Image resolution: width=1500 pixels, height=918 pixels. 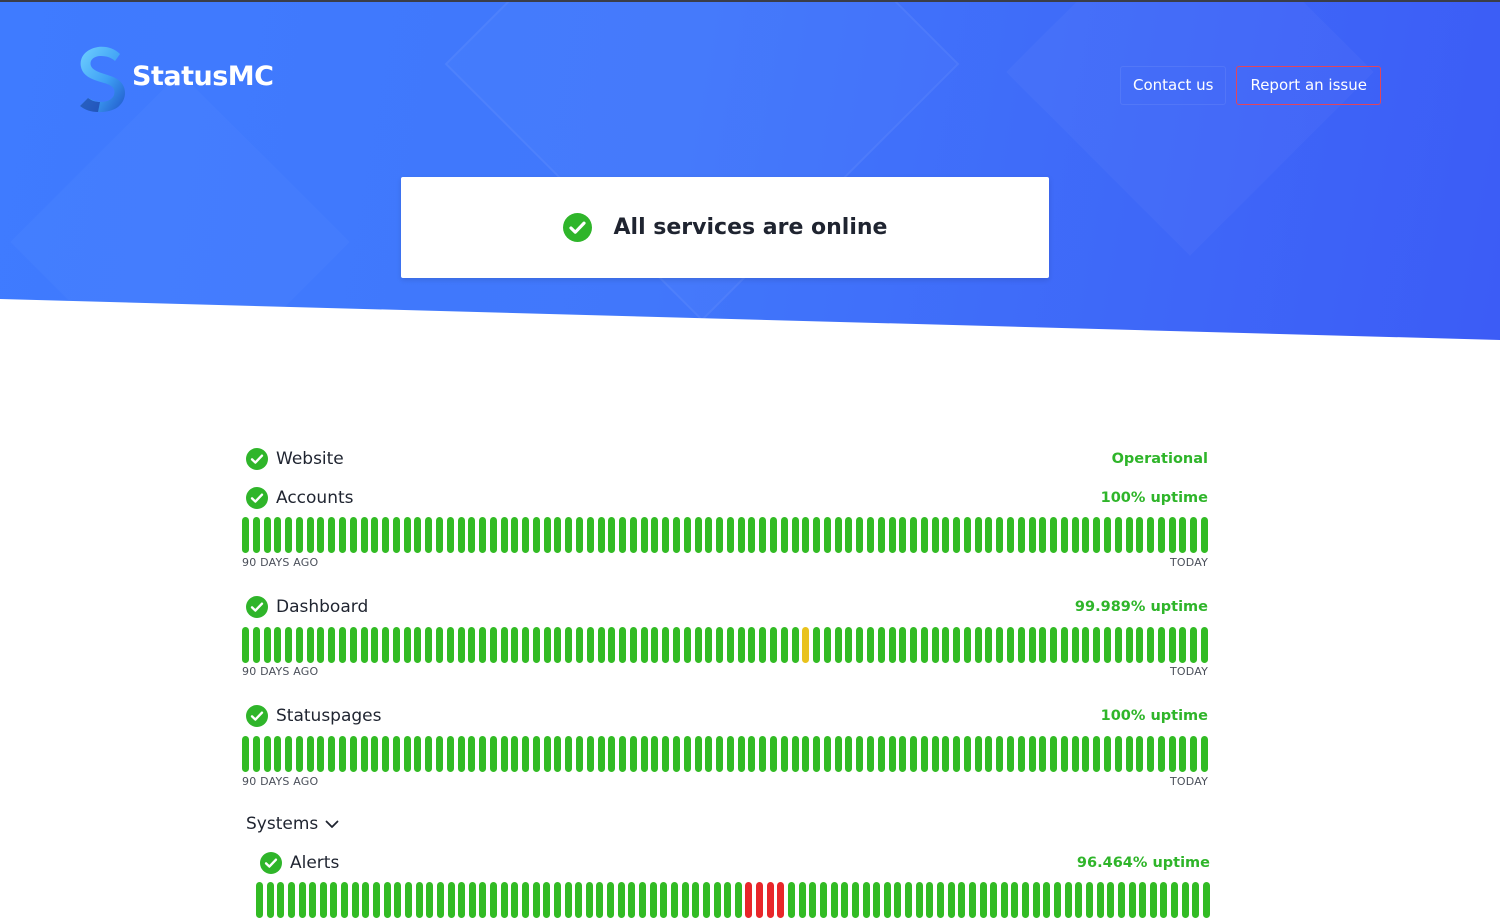 I want to click on contact-us-button: Contact us, so click(x=1173, y=85).